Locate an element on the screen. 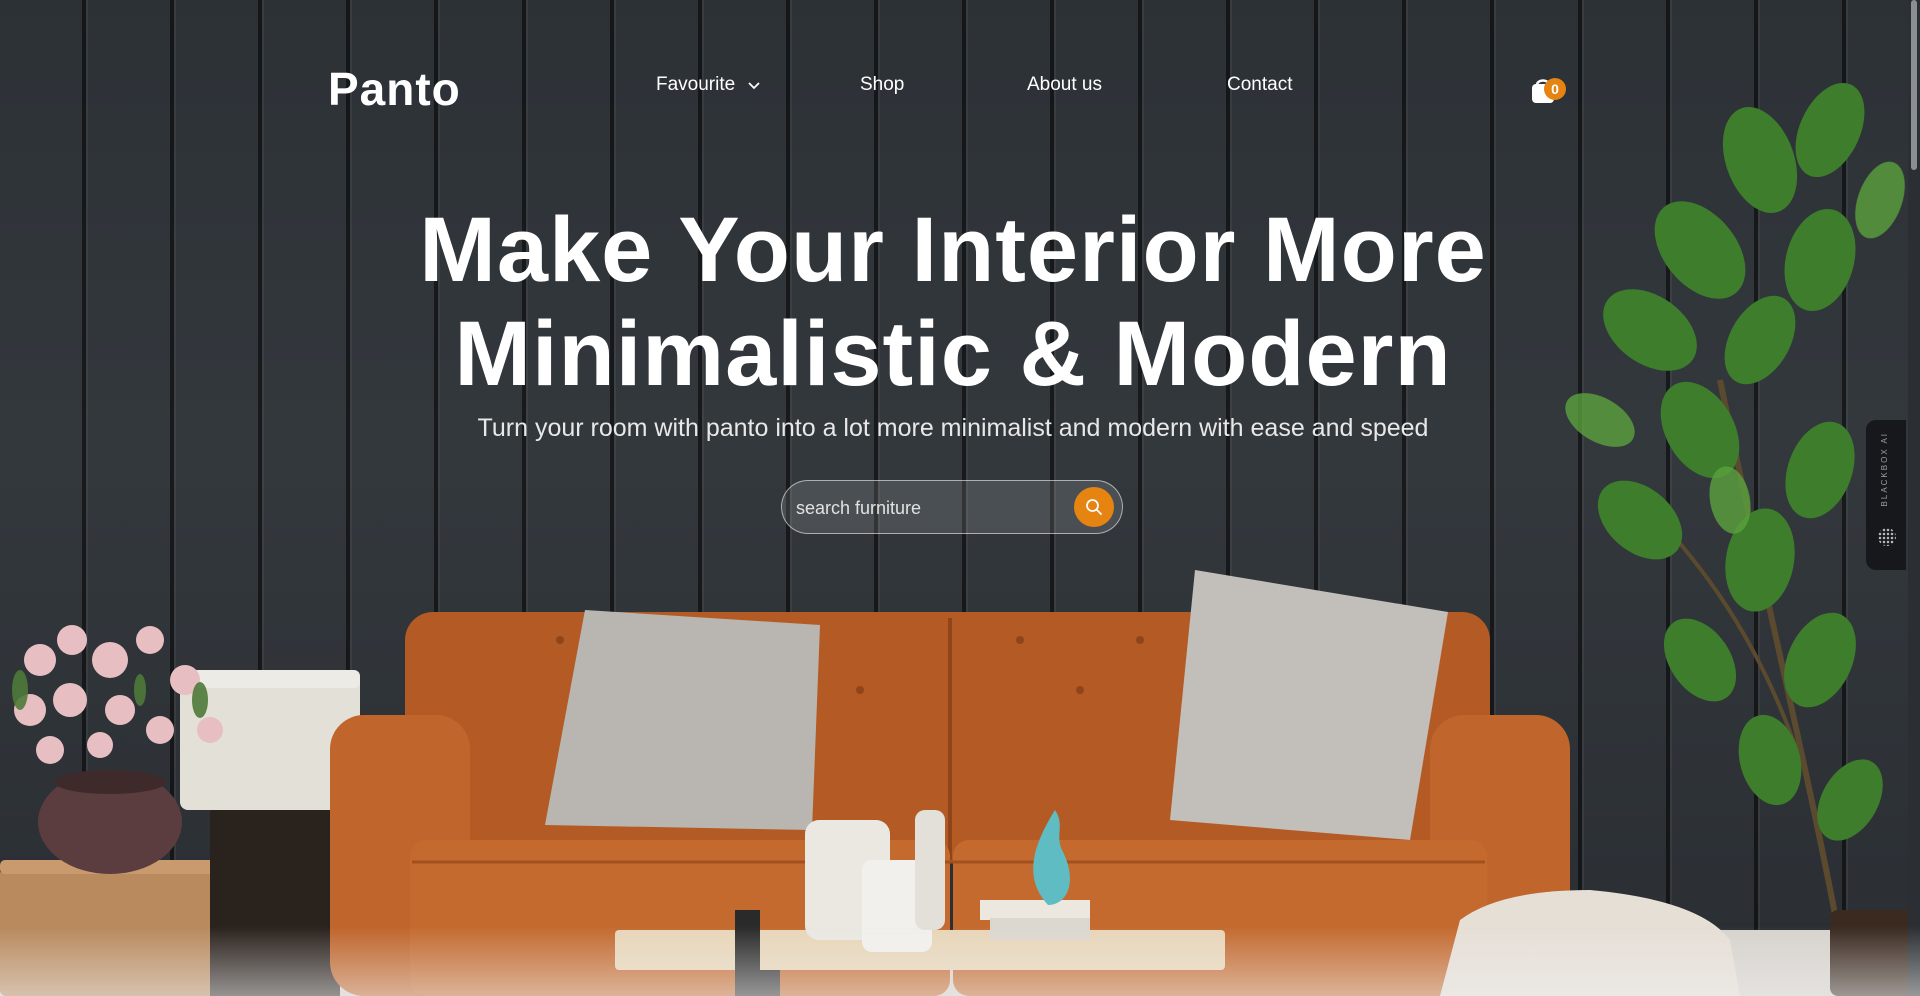 This screenshot has width=1920, height=996. side-assistant-widget: BLACKBOX AI is located at coordinates (1886, 495).